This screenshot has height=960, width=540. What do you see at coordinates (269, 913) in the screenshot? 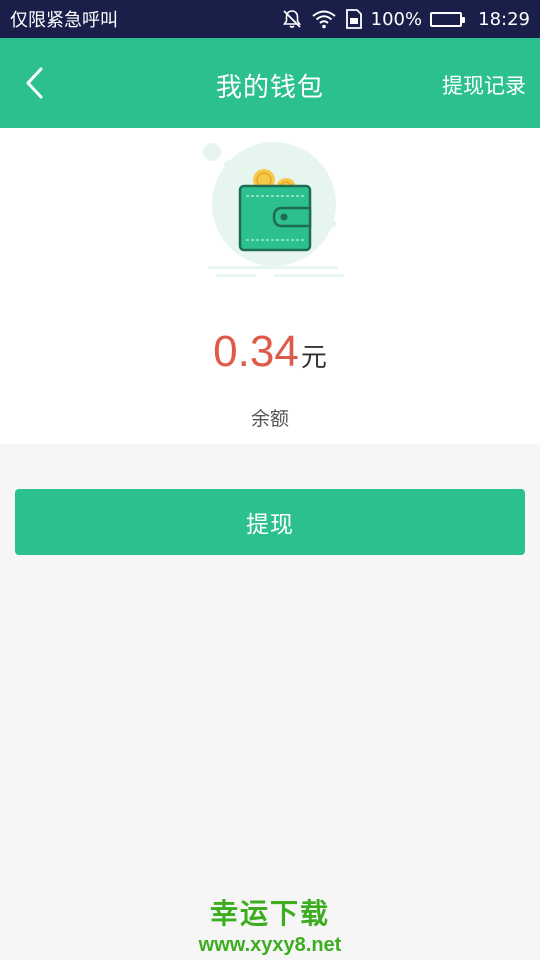
I see `watermark-name: 幸运下载` at bounding box center [269, 913].